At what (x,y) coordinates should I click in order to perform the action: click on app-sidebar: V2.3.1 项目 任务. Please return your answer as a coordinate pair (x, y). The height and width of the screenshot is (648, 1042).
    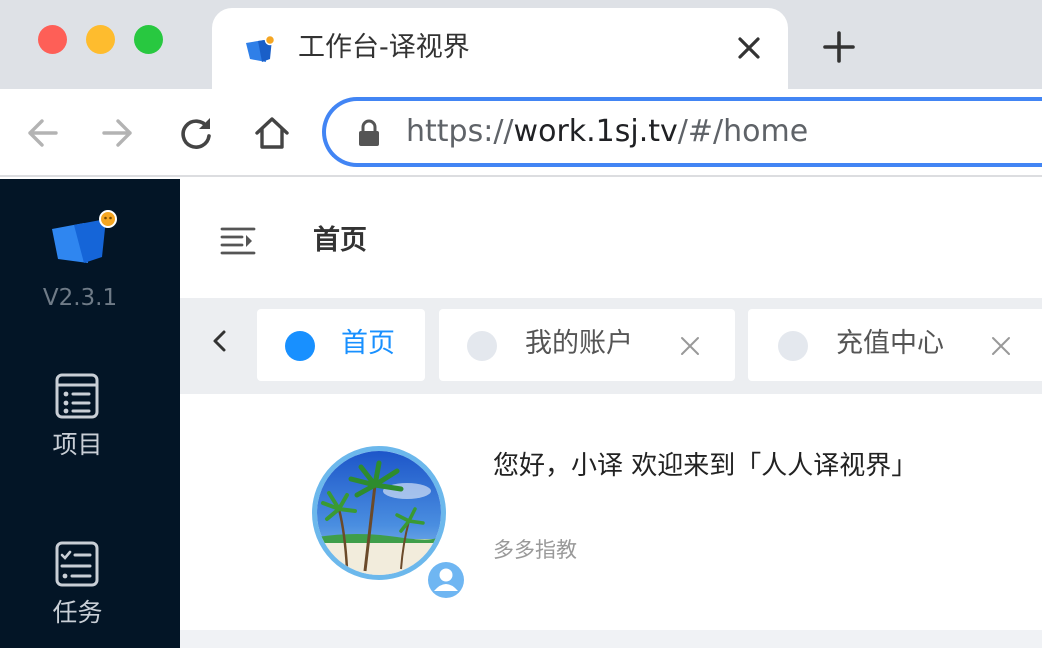
    Looking at the image, I should click on (90, 413).